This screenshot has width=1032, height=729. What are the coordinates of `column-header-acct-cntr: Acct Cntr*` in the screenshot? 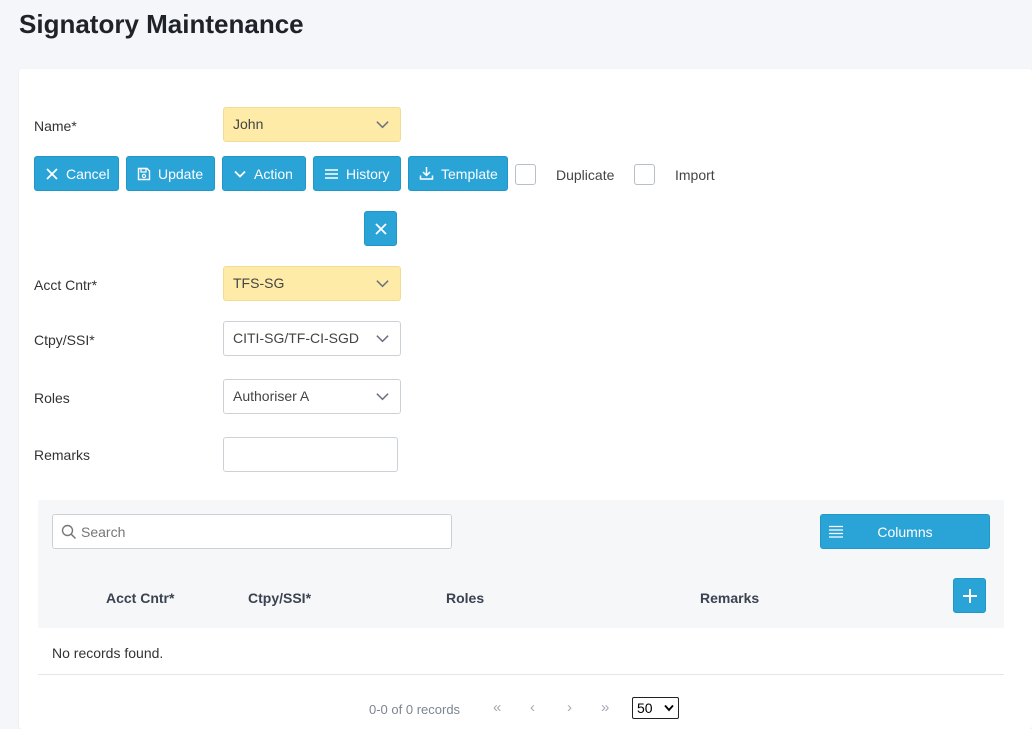 It's located at (140, 598).